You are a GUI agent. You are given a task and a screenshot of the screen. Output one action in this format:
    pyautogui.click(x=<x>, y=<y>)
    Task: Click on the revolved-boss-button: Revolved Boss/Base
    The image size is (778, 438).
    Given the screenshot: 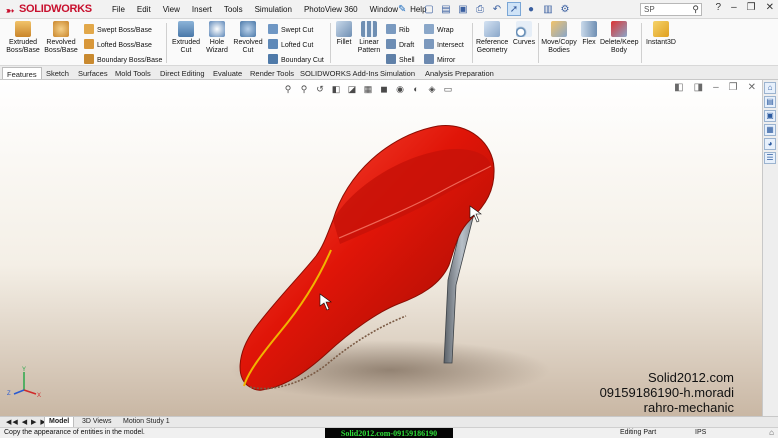 What is the action you would take?
    pyautogui.click(x=61, y=38)
    